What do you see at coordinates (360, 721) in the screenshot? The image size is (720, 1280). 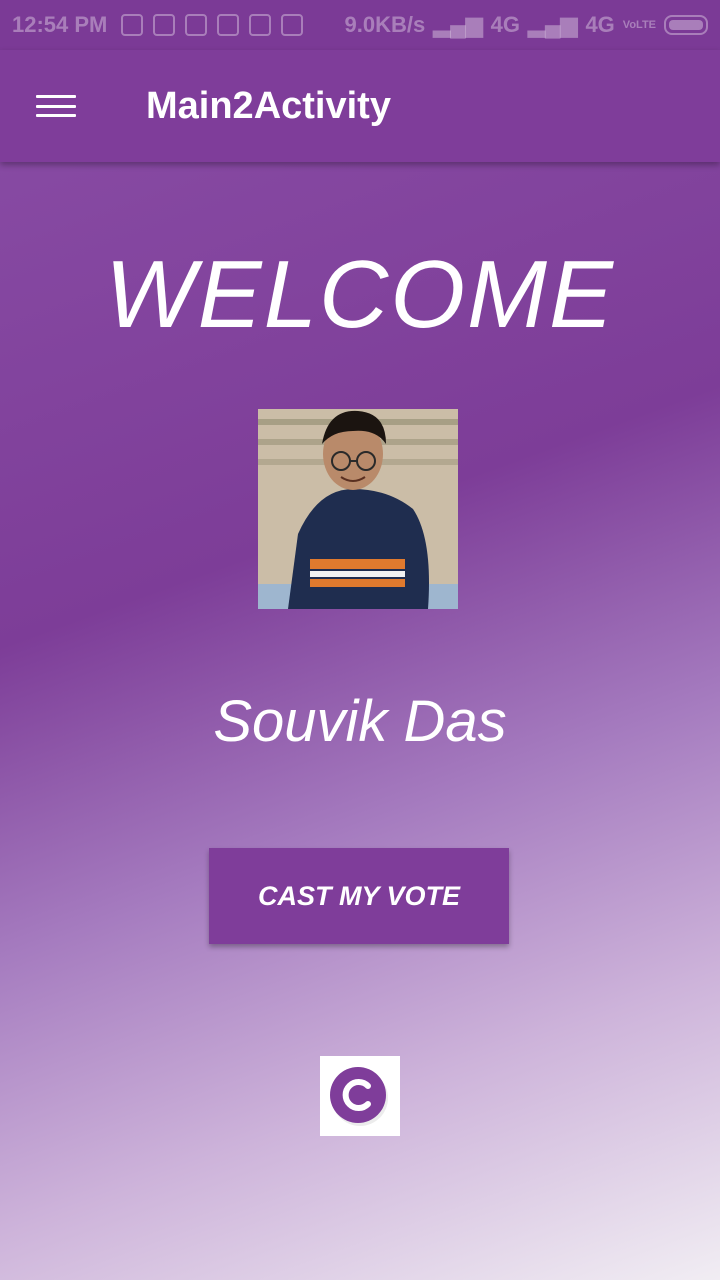 I see `user-name: Souvik Das` at bounding box center [360, 721].